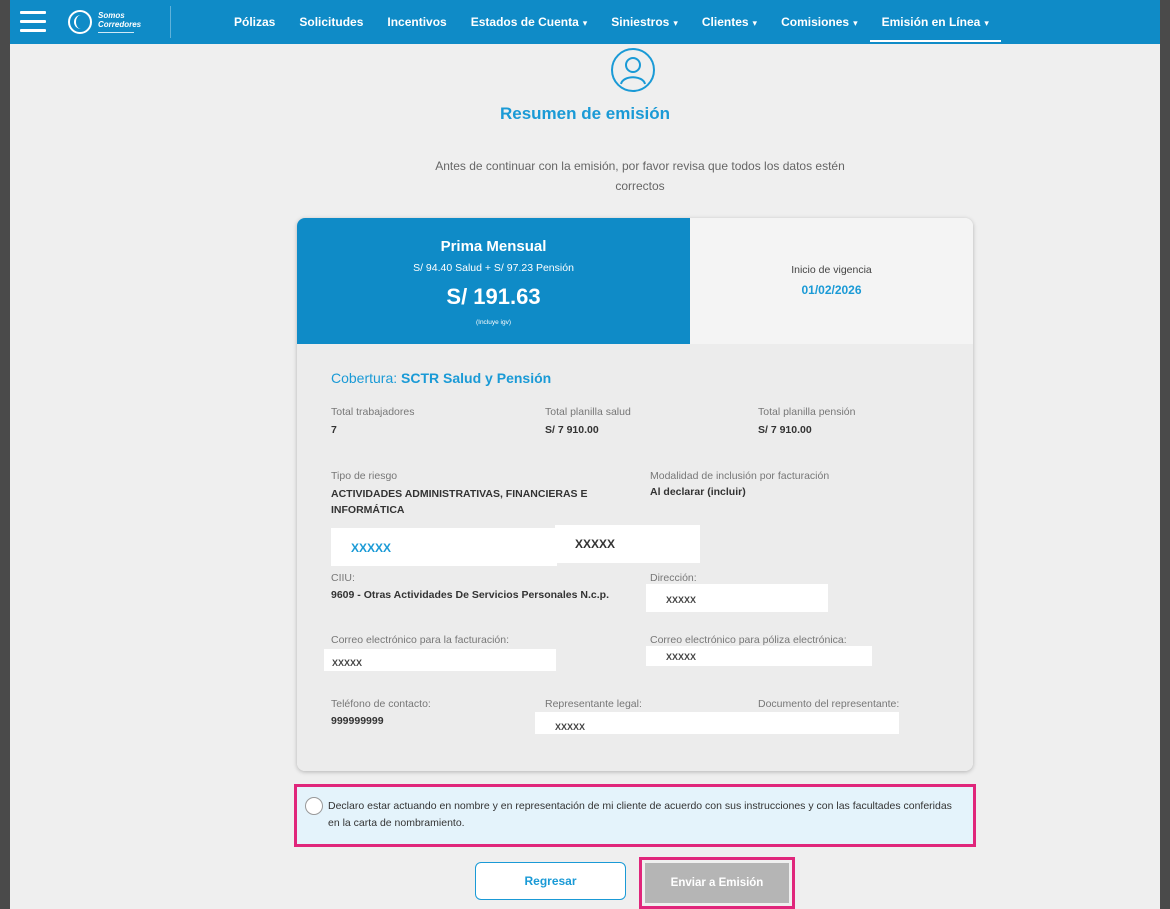  I want to click on nav-emision-en-linea: Emisión en Línea ▾, so click(935, 22).